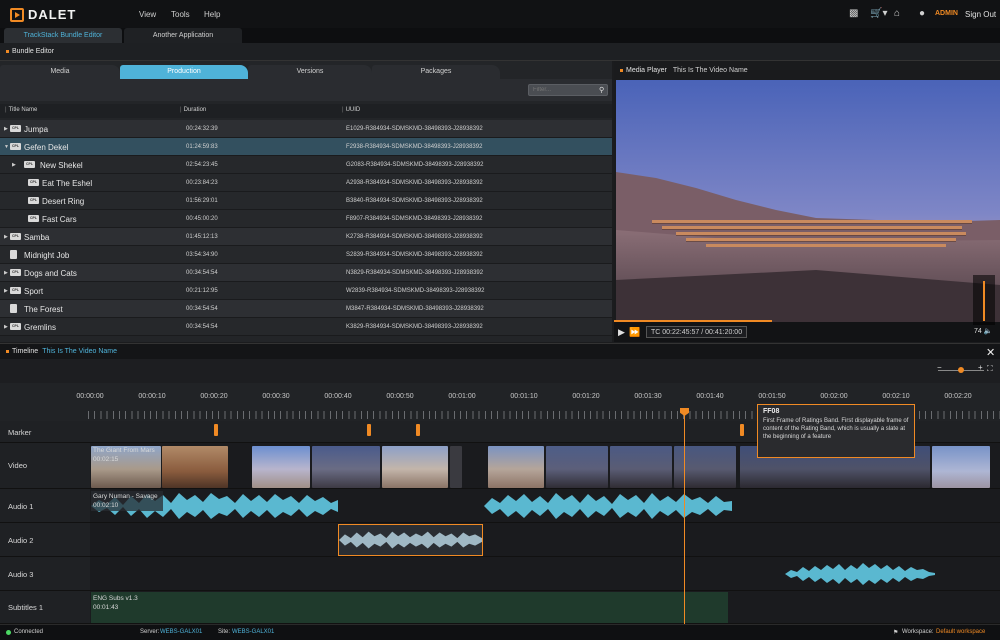 The height and width of the screenshot is (640, 1000). Describe the element at coordinates (634, 332) in the screenshot. I see `fast-forward-icon: ⏩` at that location.